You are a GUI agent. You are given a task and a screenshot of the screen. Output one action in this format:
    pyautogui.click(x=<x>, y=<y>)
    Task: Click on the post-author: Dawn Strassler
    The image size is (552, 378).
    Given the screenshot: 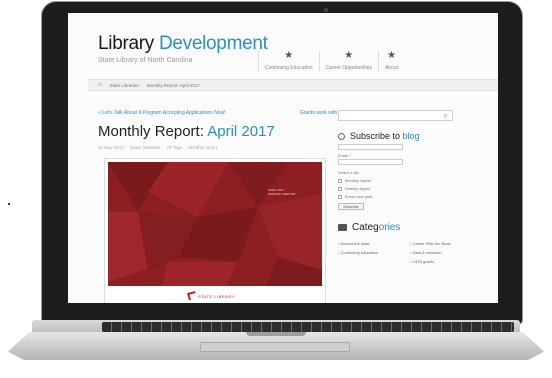 What is the action you would take?
    pyautogui.click(x=145, y=147)
    